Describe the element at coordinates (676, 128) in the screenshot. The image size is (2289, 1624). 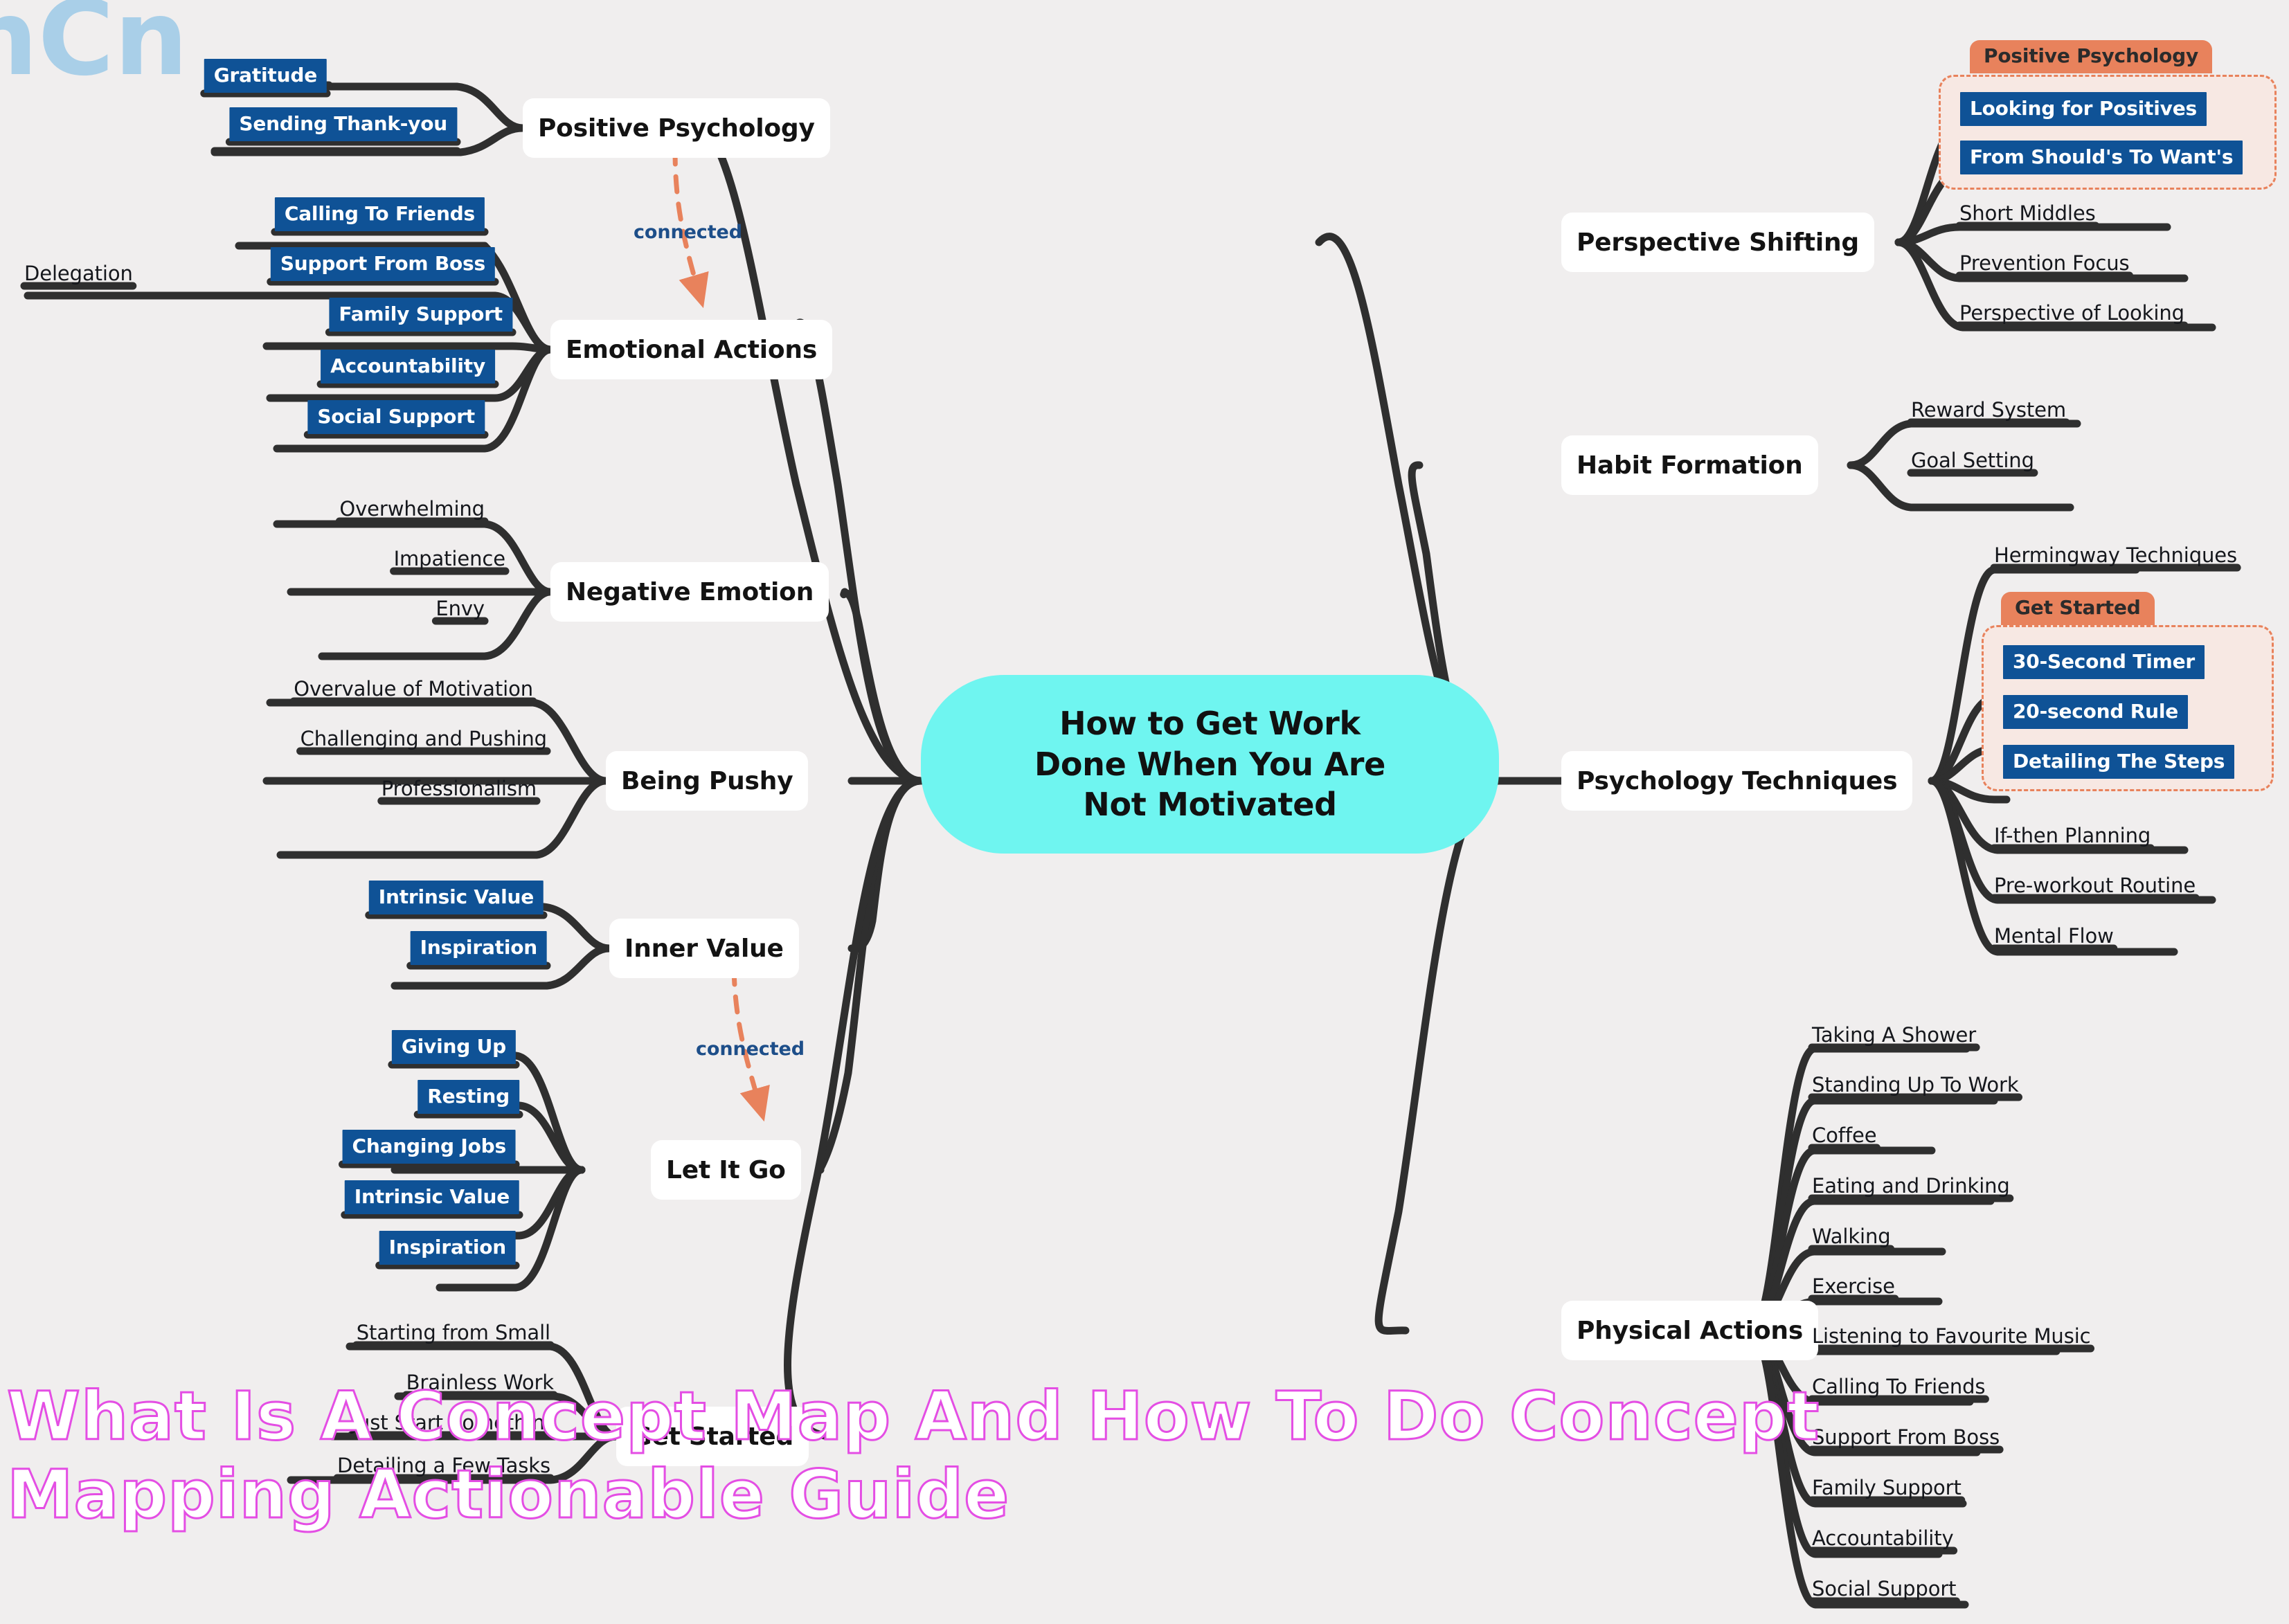
I see `branch-node-positive-psychology: Positive Psychology` at that location.